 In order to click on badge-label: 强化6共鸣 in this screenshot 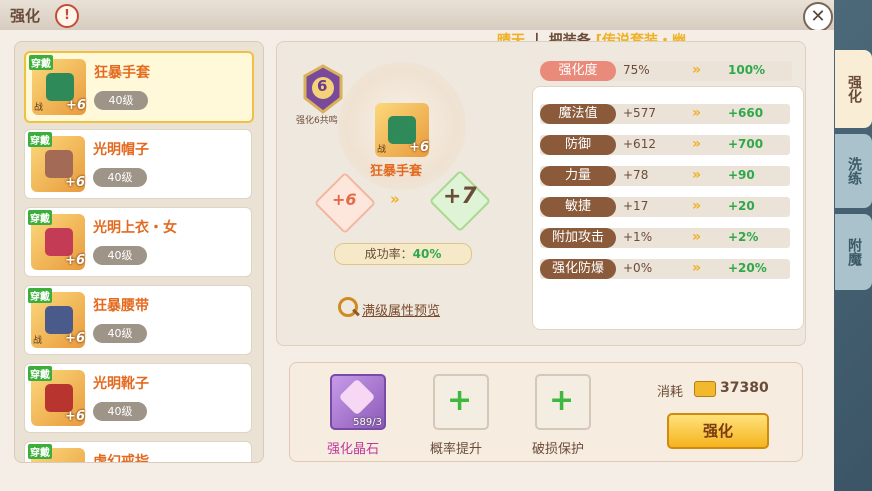, I will do `click(317, 121)`.